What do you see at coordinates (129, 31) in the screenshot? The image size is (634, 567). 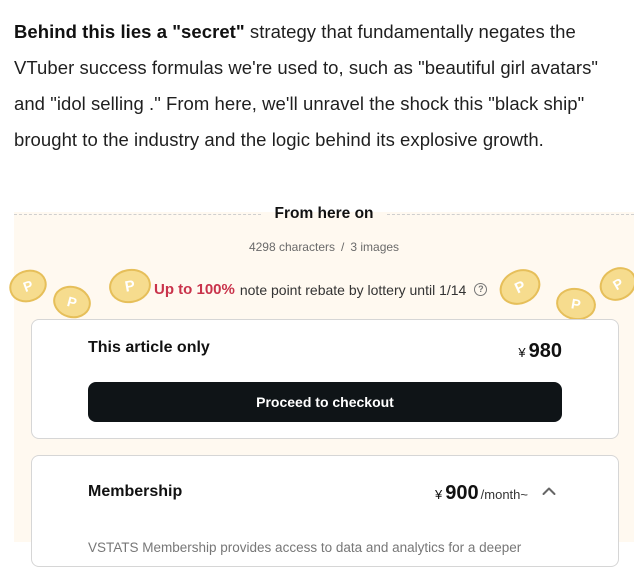 I see `article-bold-lead: Behind this lies a "secret"` at bounding box center [129, 31].